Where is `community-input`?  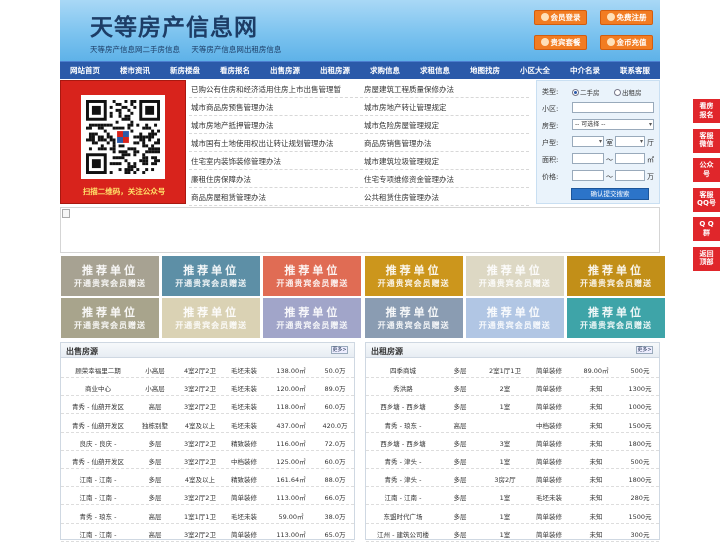
community-input is located at coordinates (613, 107).